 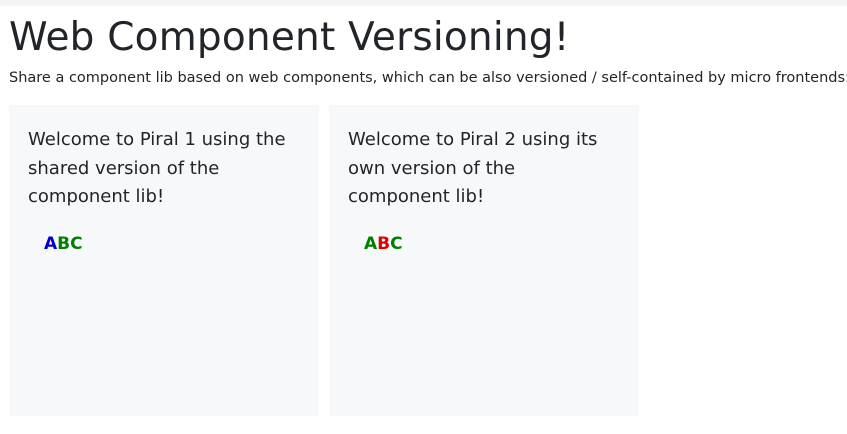 What do you see at coordinates (289, 37) in the screenshot?
I see `page-title: Web Component Versioning!` at bounding box center [289, 37].